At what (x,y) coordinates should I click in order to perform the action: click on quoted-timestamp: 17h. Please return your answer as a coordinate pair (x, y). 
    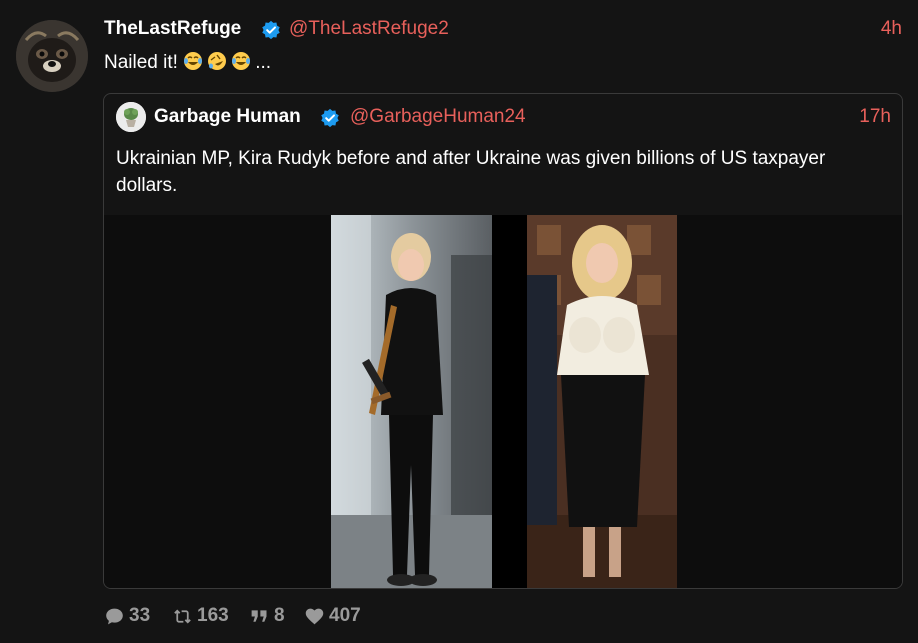
    Looking at the image, I should click on (875, 117).